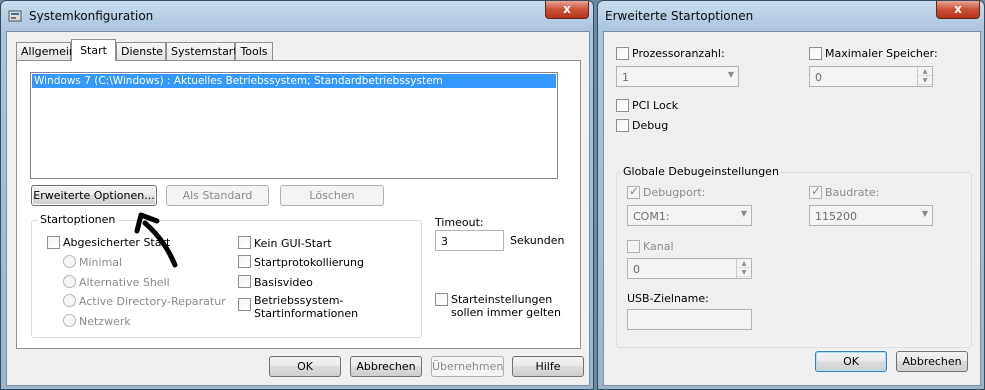 The image size is (985, 390). Describe the element at coordinates (871, 215) in the screenshot. I see `baud-rate-select: 115200 ▼` at that location.